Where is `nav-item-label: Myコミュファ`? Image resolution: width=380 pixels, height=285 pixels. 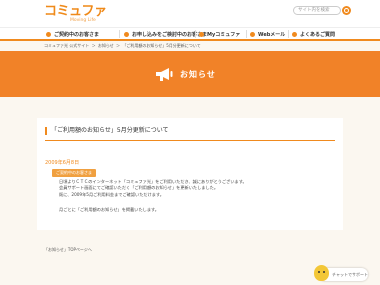
nav-item-label: Myコミュファ is located at coordinates (224, 34).